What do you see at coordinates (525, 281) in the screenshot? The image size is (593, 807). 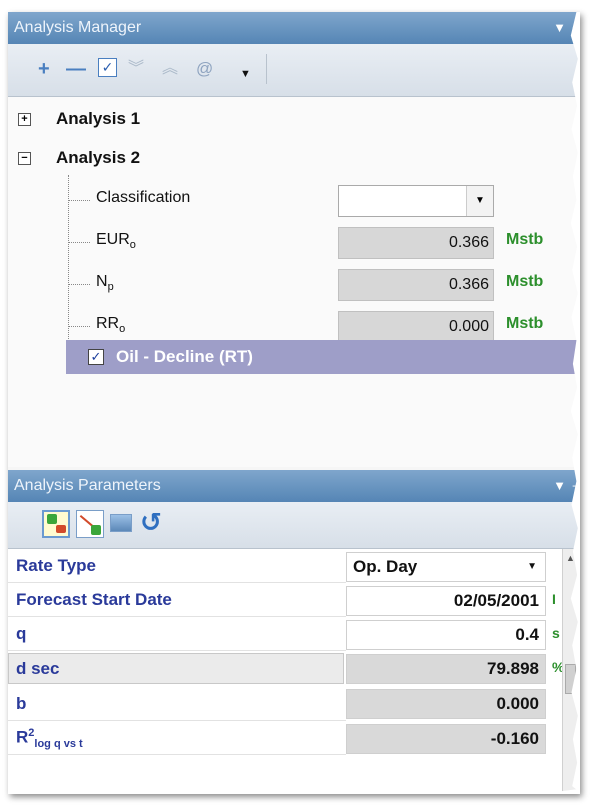 I see `np-unit: Mstb` at bounding box center [525, 281].